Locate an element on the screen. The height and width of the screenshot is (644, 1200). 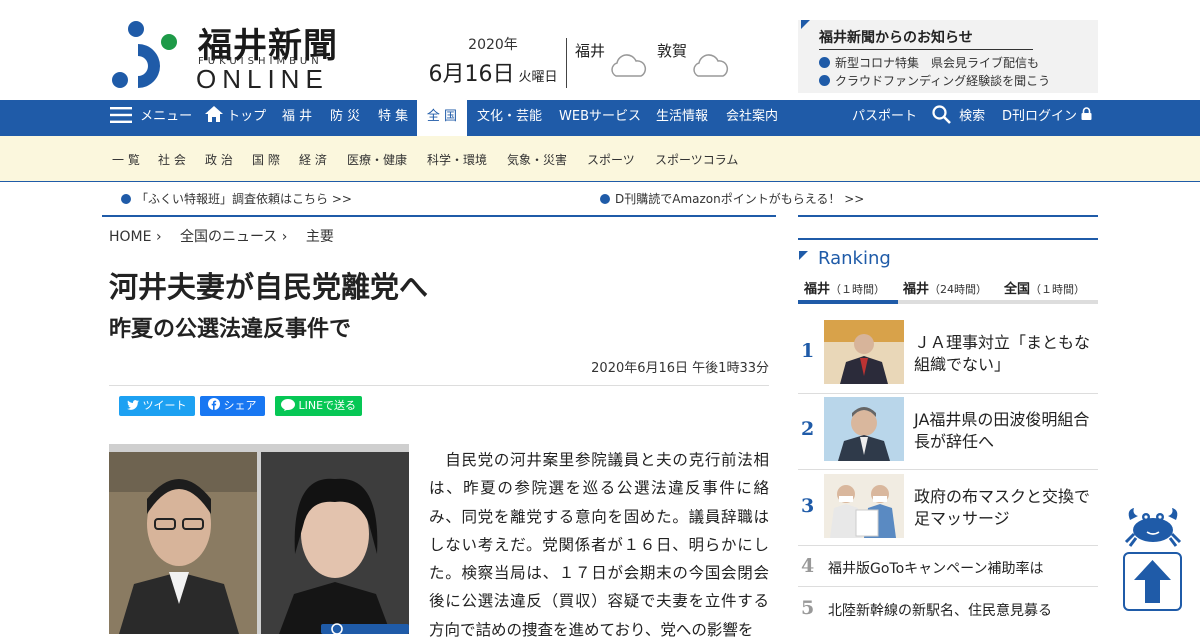
subnav-item-sports-column: スポーツコラム is located at coordinates (696, 159).